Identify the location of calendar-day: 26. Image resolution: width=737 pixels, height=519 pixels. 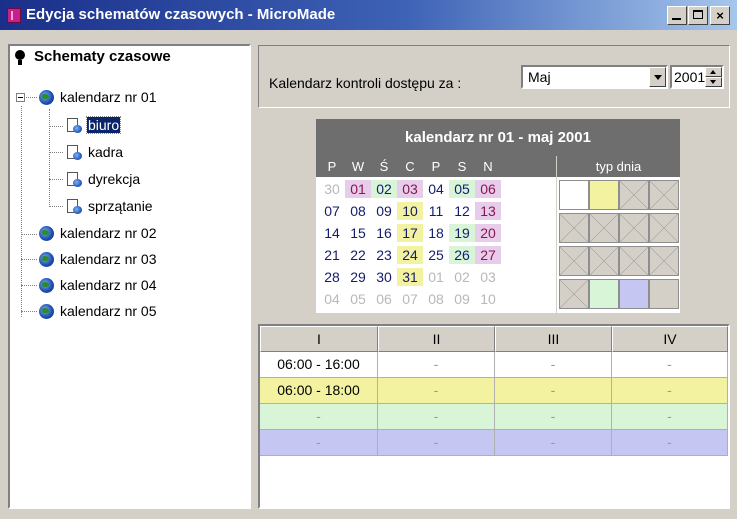
(462, 255).